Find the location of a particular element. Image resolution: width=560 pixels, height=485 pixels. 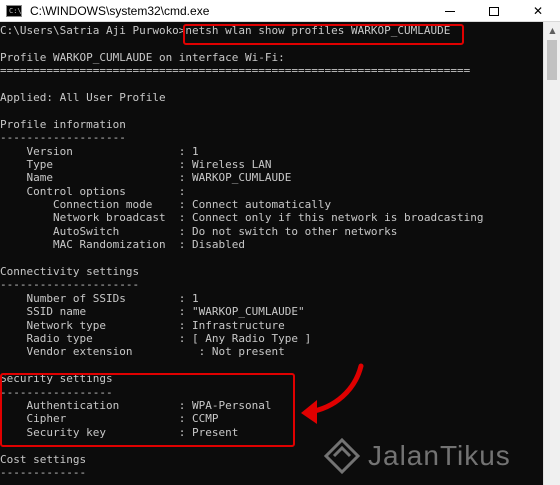

close-button: ✕ is located at coordinates (538, 11).